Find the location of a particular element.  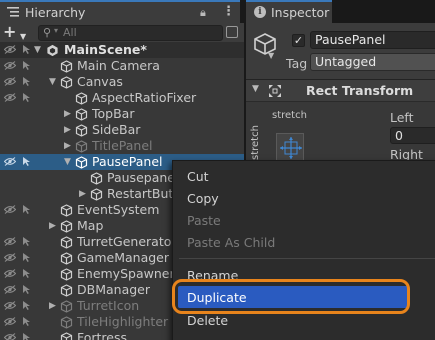

hierarchy-row-label: TopBar is located at coordinates (113, 113).